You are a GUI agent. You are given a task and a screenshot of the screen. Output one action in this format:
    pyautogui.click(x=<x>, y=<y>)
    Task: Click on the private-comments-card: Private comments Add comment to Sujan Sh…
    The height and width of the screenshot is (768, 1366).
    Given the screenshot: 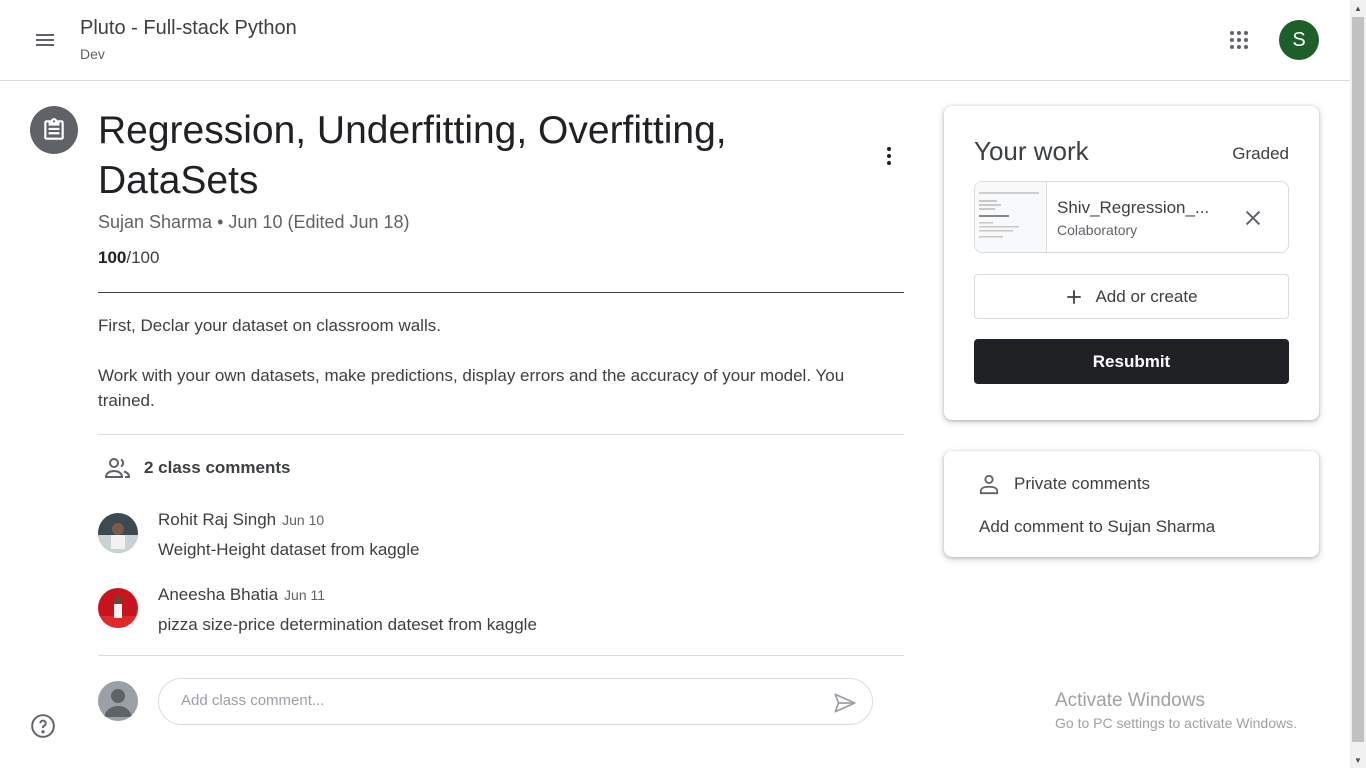 What is the action you would take?
    pyautogui.click(x=1131, y=504)
    